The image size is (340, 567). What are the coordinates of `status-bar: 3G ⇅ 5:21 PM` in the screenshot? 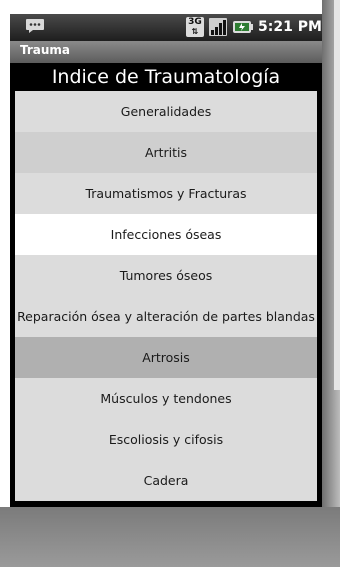 It's located at (166, 27).